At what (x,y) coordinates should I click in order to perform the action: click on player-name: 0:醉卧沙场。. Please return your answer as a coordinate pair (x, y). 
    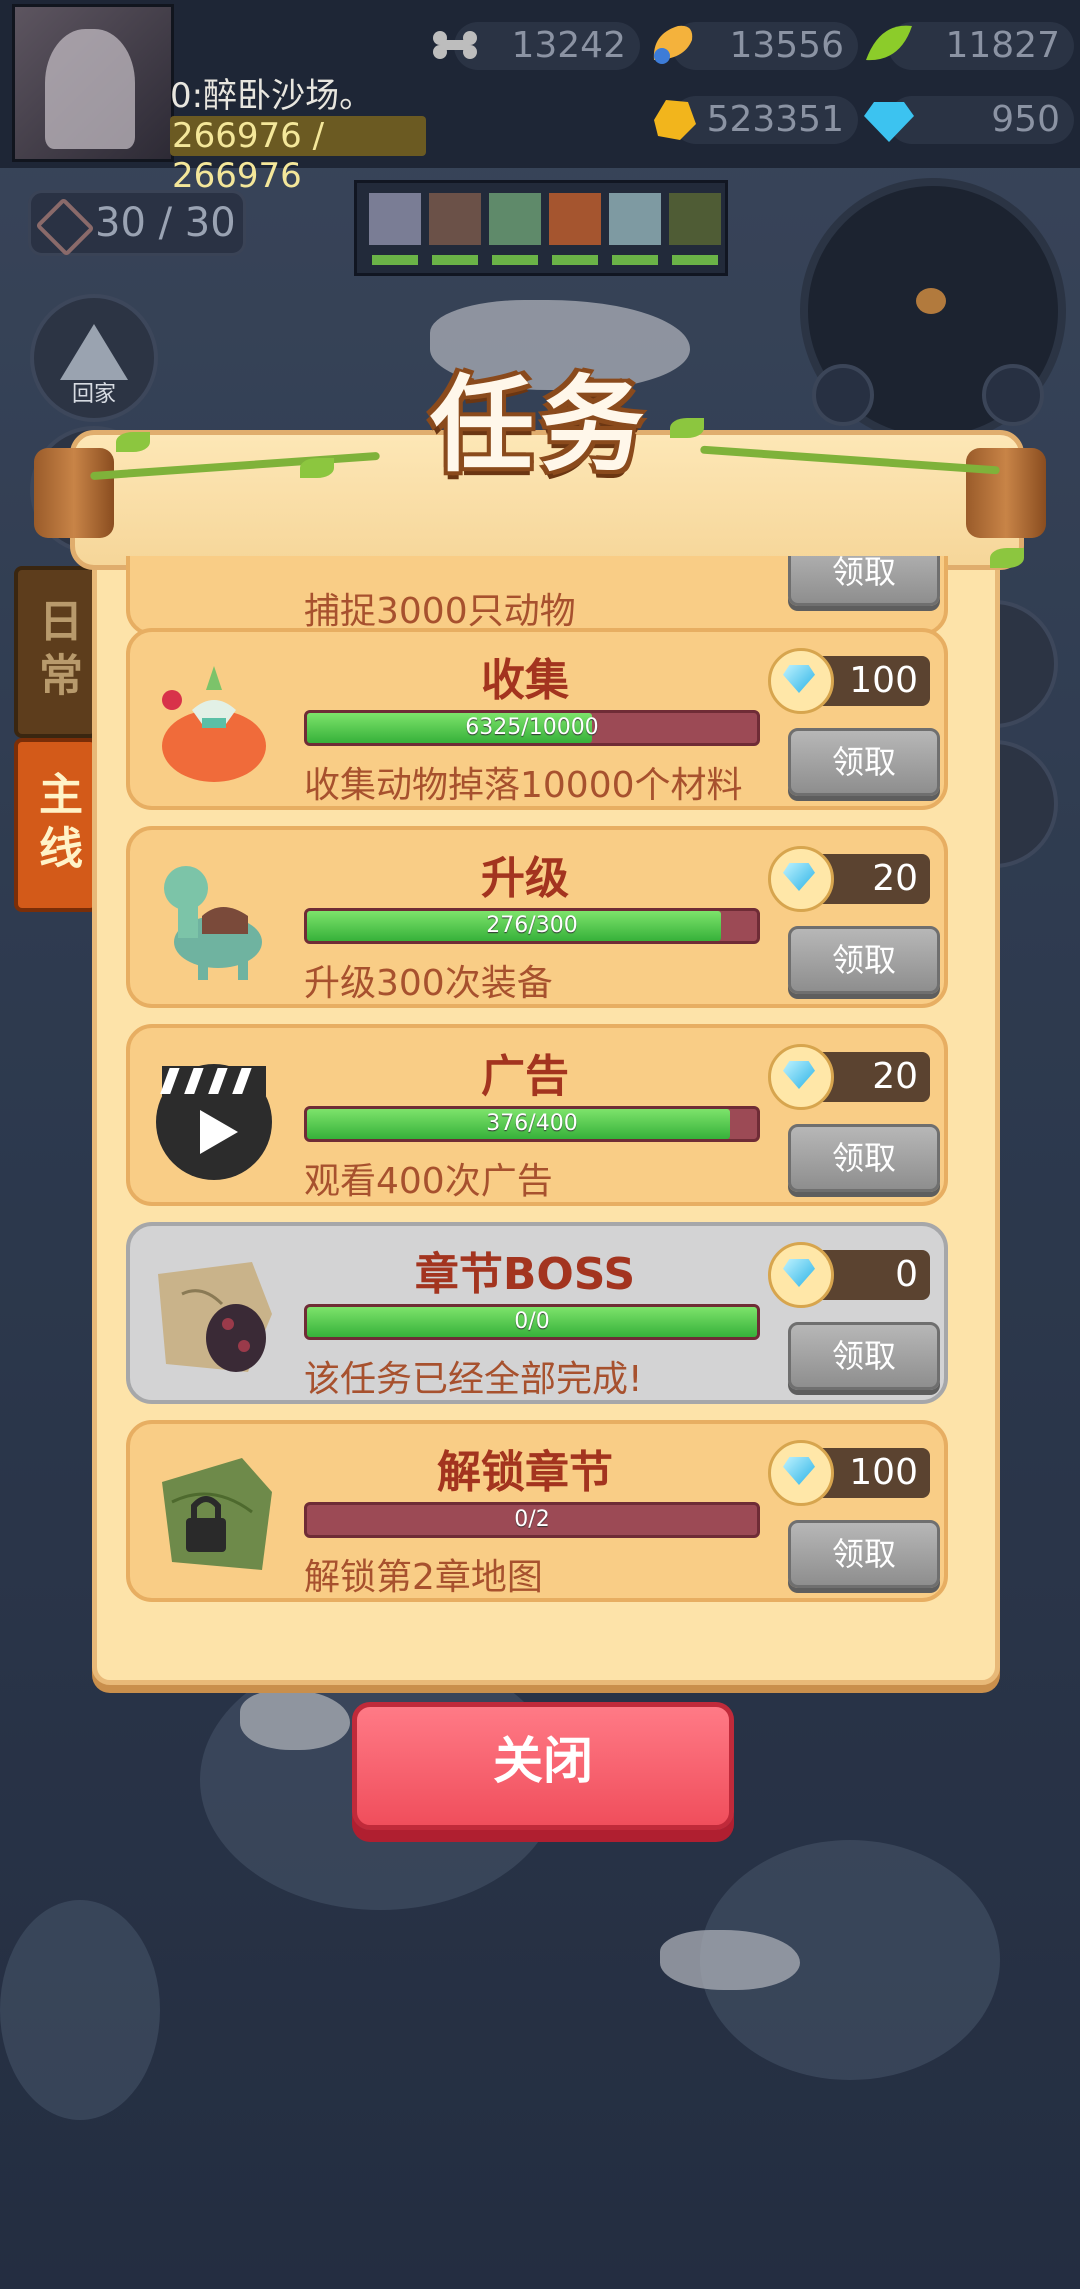
    Looking at the image, I should click on (272, 96).